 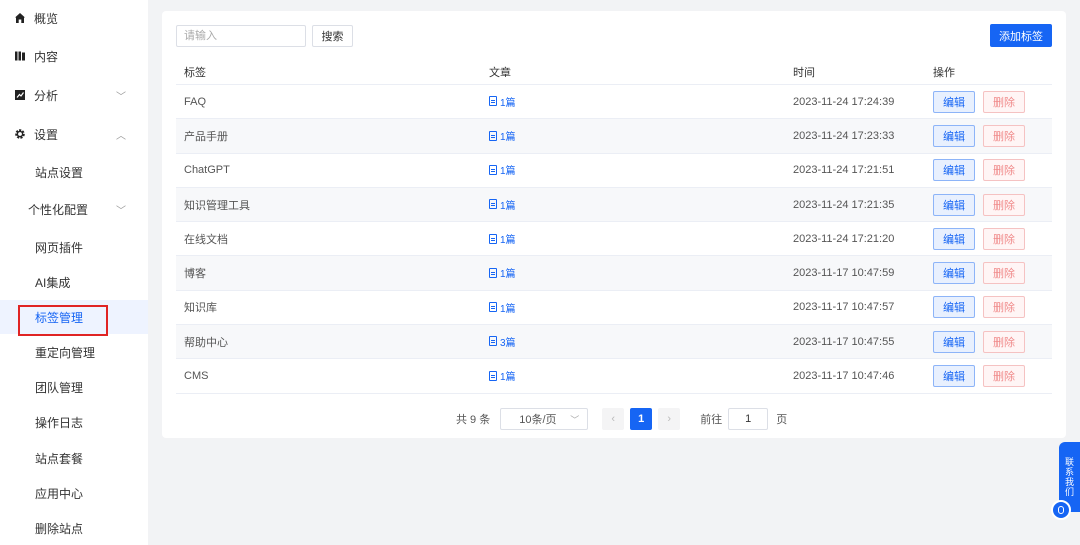 What do you see at coordinates (74, 56) in the screenshot?
I see `sidebar-item-content: 内容` at bounding box center [74, 56].